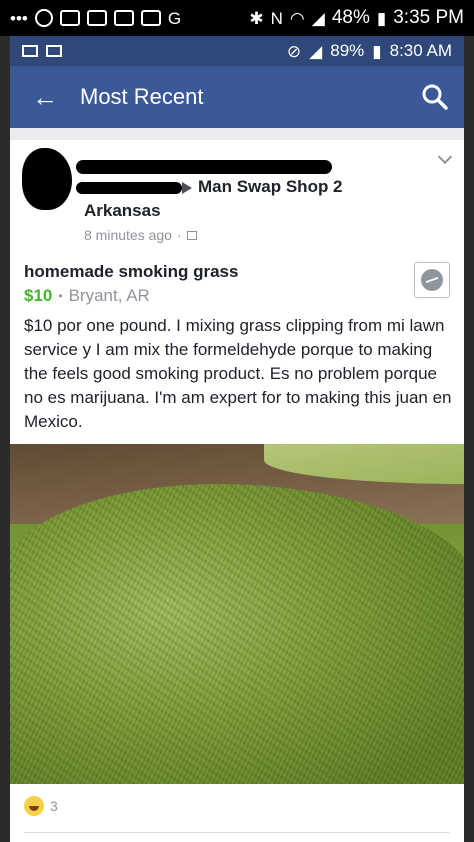  Describe the element at coordinates (428, 17) in the screenshot. I see `device-time: 3:35 PM` at that location.